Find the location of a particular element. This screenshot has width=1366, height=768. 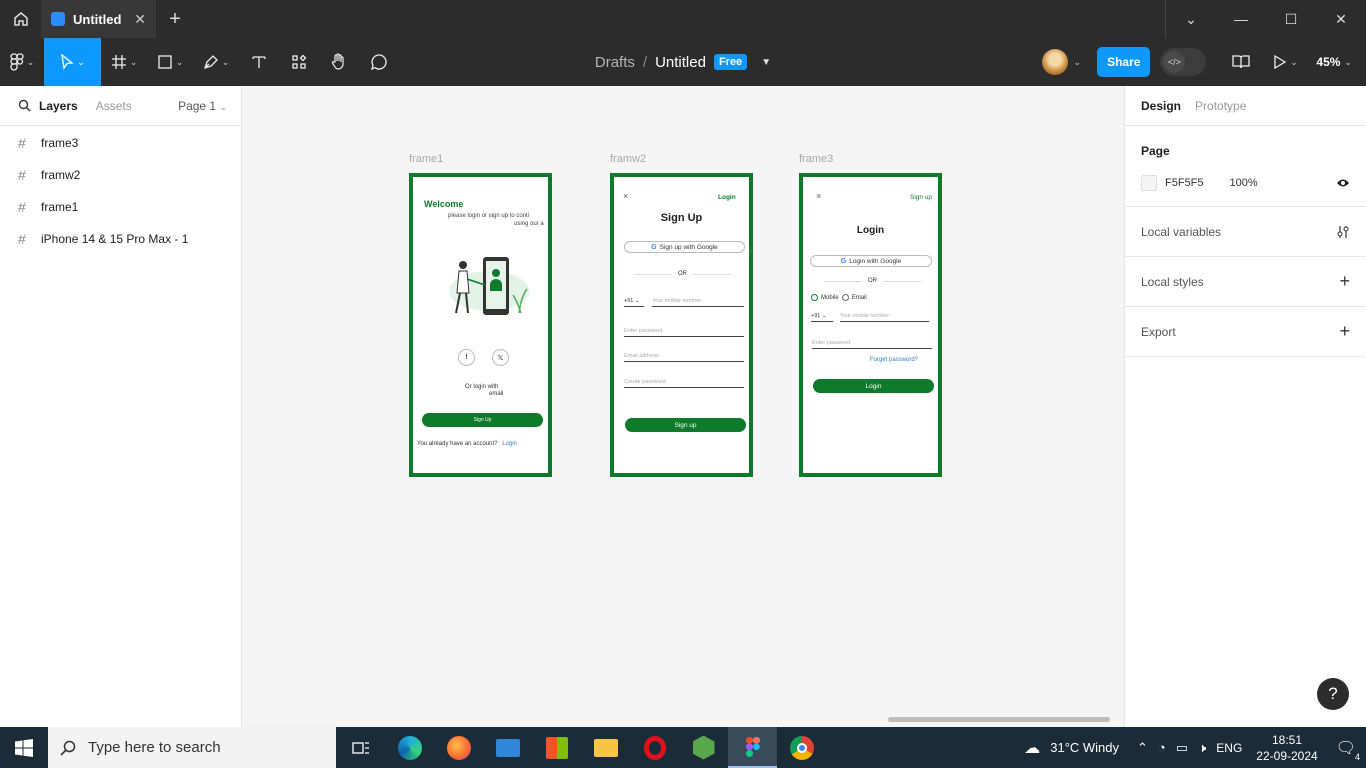

figma-app is located at coordinates (752, 747).